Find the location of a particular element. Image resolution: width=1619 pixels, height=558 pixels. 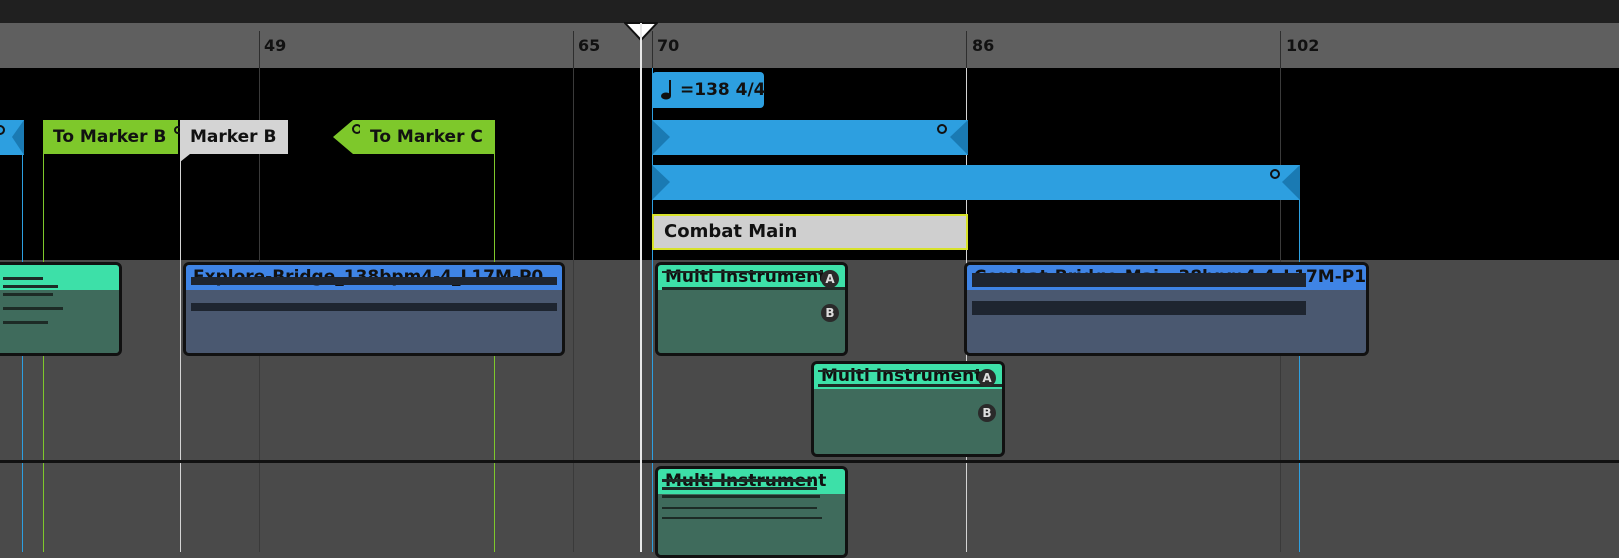

marker-b: Marker B is located at coordinates (234, 137).